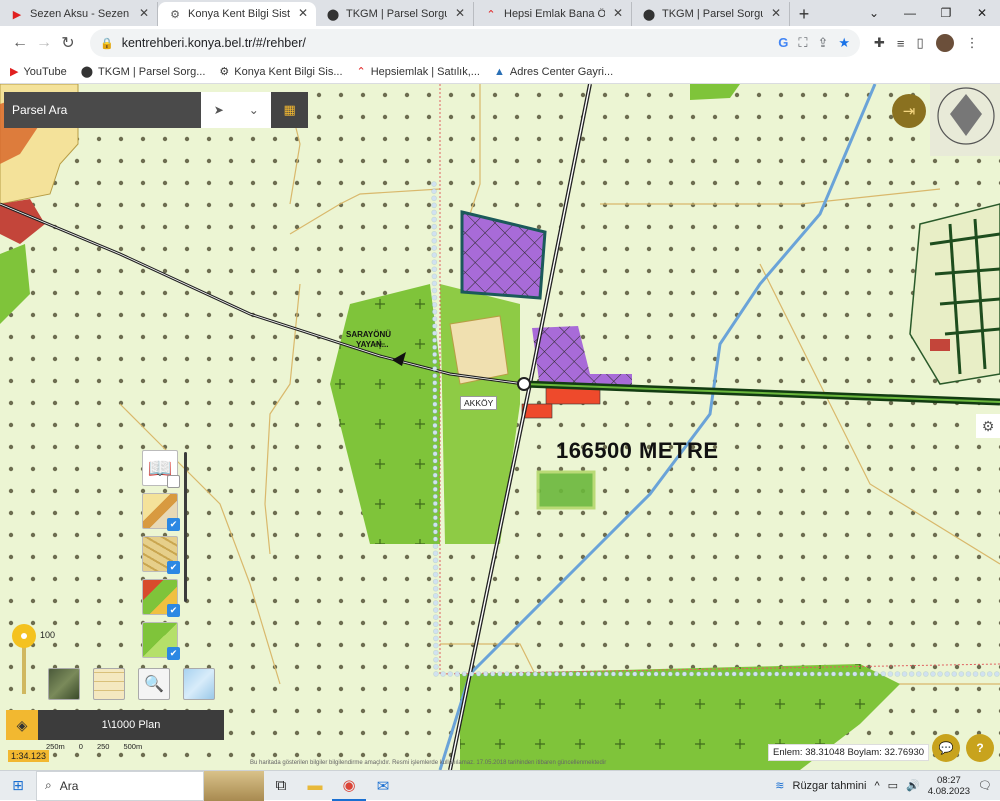 This screenshot has width=1000, height=801. What do you see at coordinates (161, 641) in the screenshot?
I see `layer-green-thumbnail: ✔` at bounding box center [161, 641].